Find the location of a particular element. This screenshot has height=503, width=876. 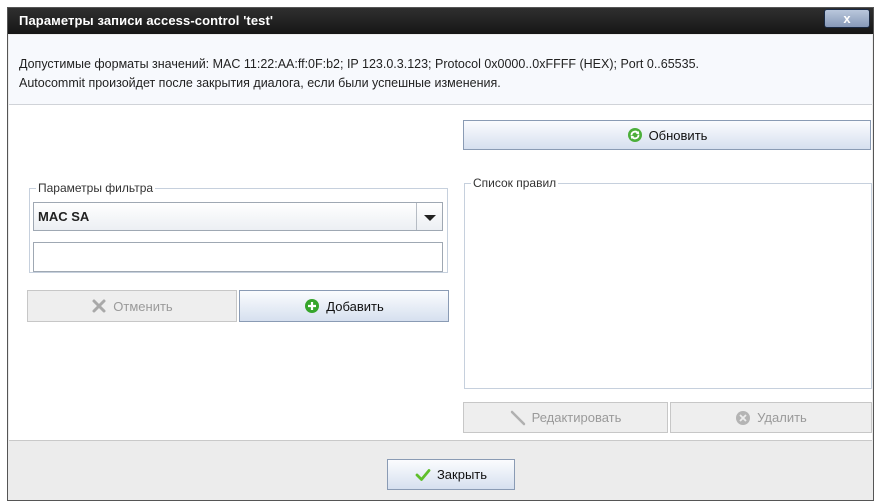

dialog-footer: Закрыть is located at coordinates (440, 470).